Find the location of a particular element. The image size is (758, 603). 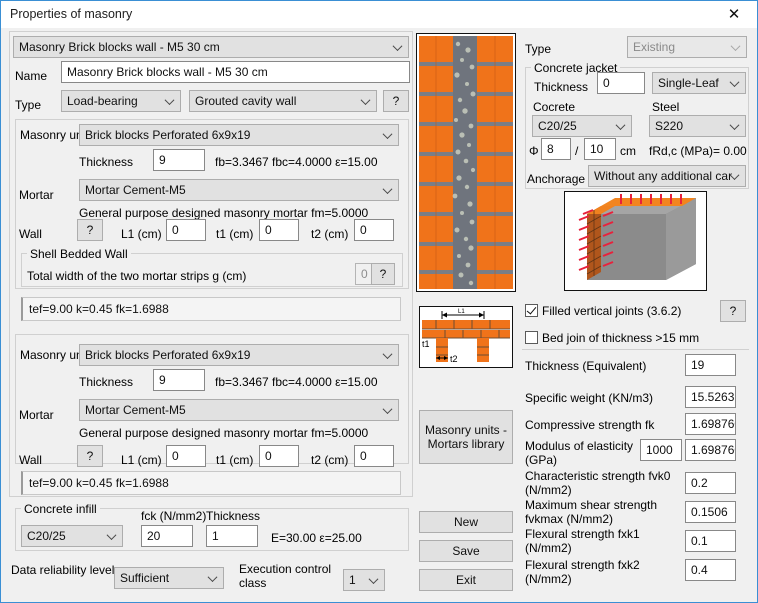

anchorage-value: Without any additional care is located at coordinates (663, 176).